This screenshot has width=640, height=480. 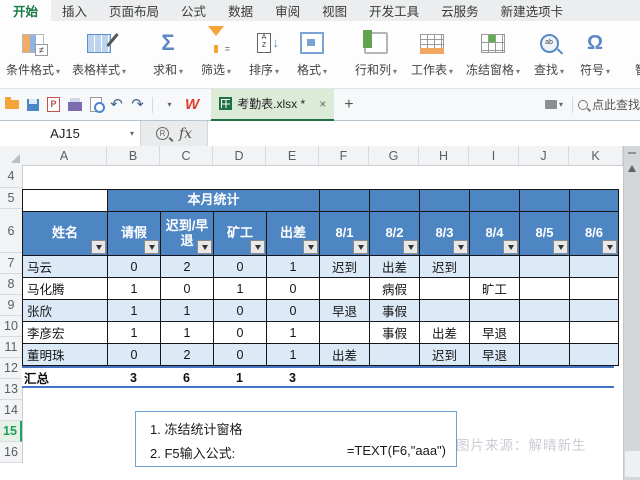 I want to click on cell-r7c3: 2, so click(x=187, y=266).